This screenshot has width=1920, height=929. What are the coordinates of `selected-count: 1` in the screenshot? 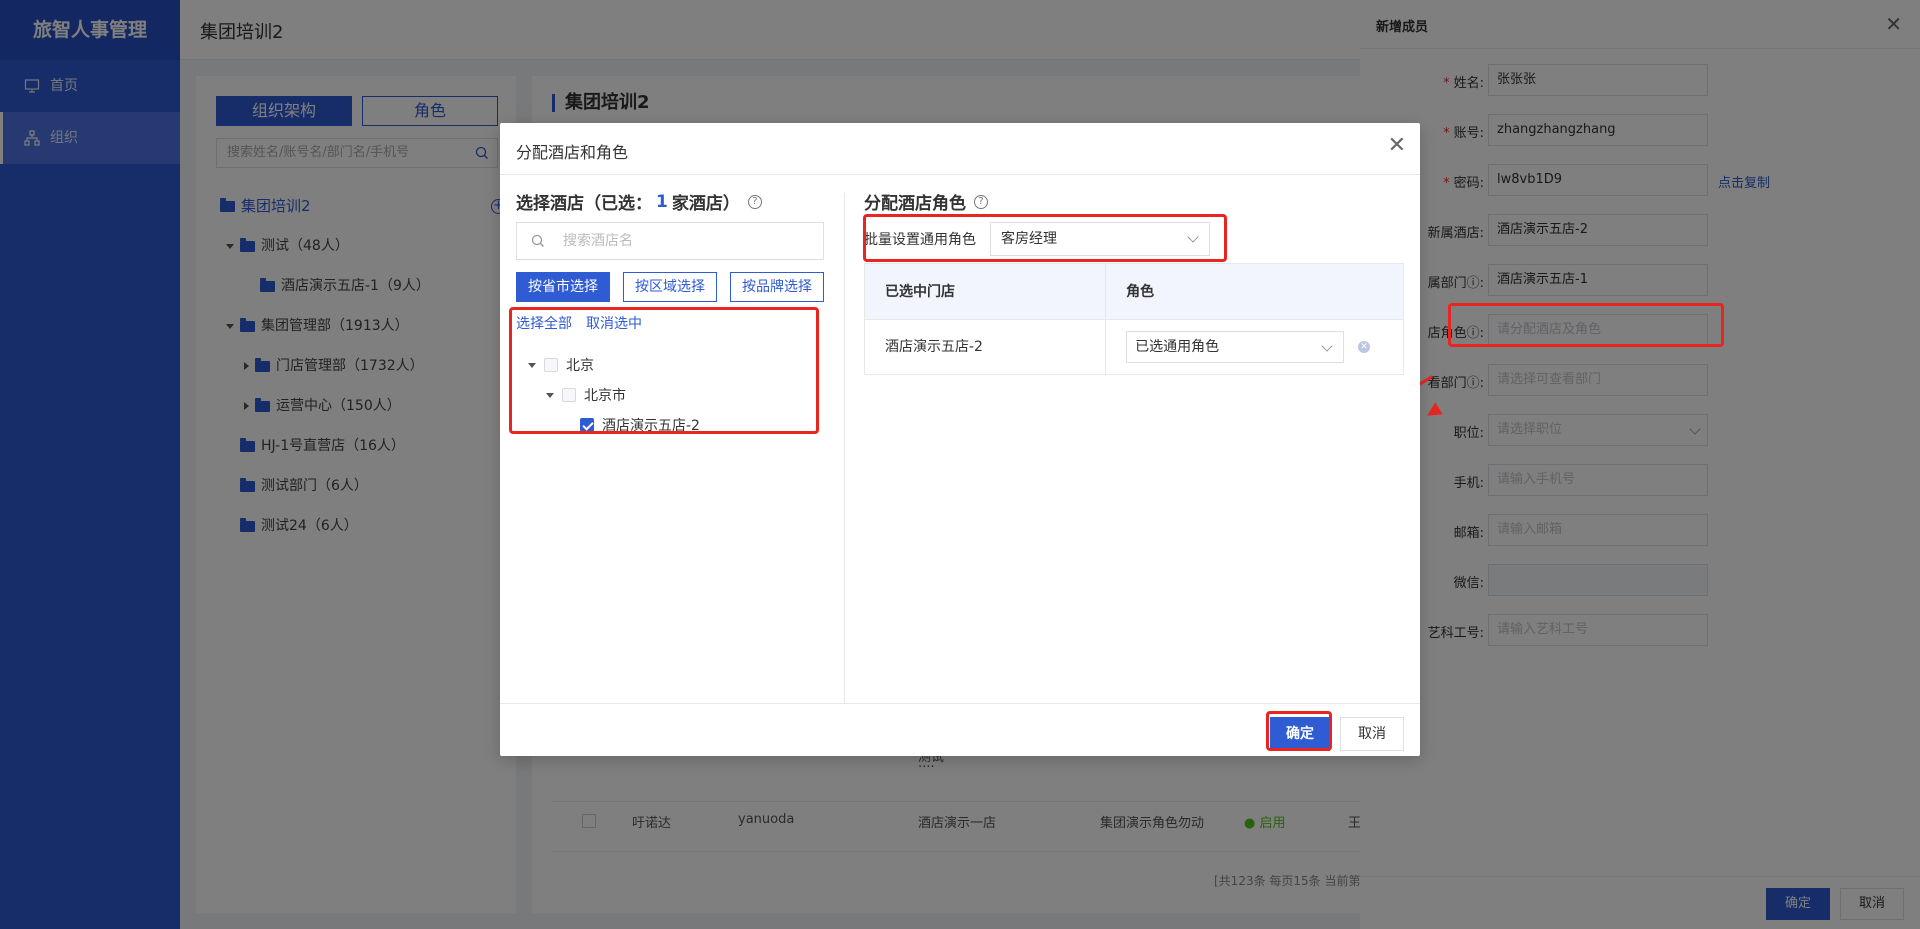 It's located at (662, 201).